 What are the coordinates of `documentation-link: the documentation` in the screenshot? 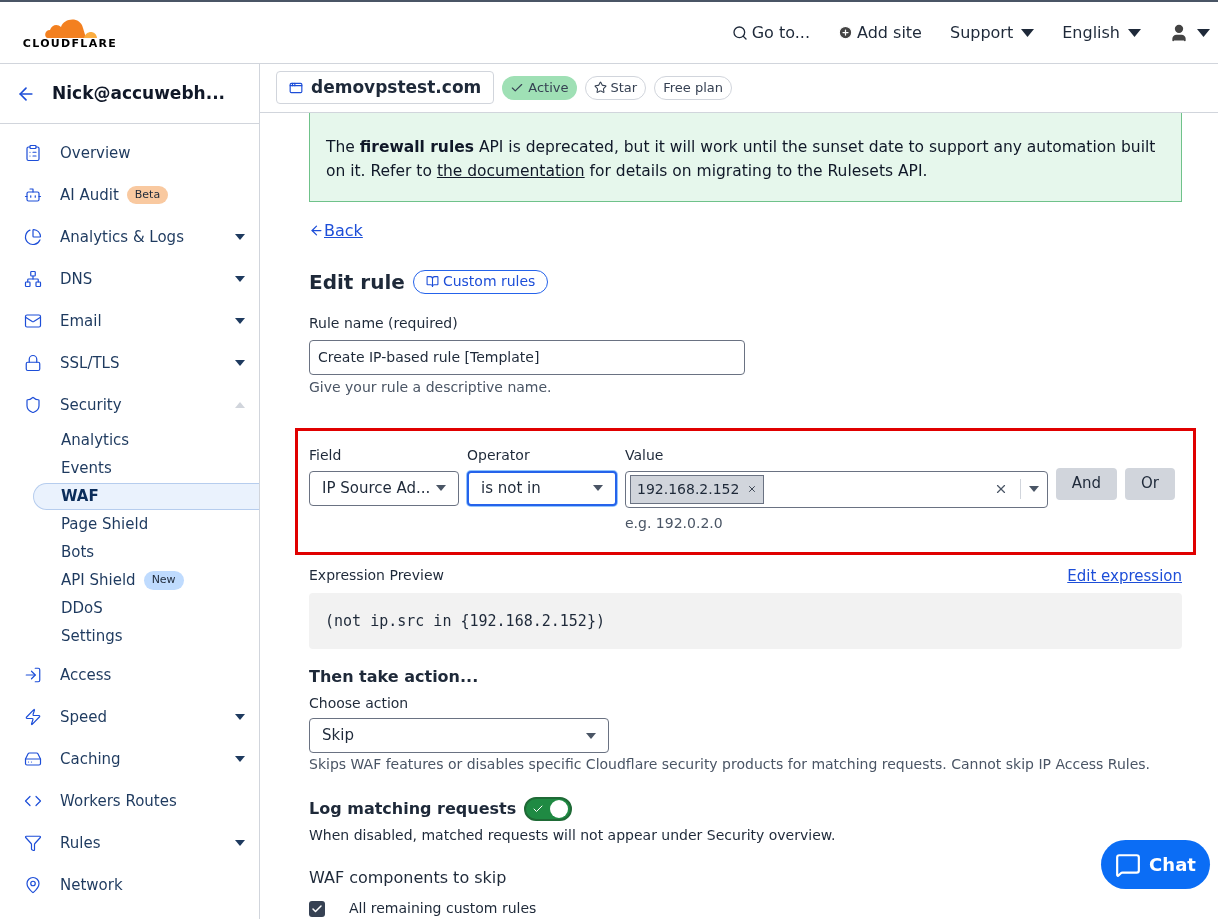 It's located at (510, 170).